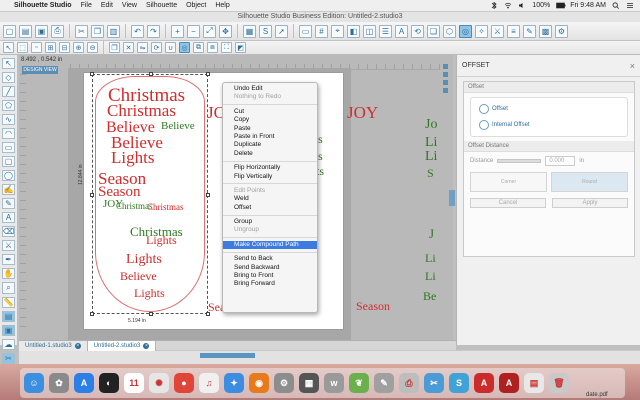  I want to click on word-green: Jo, so click(431, 125).